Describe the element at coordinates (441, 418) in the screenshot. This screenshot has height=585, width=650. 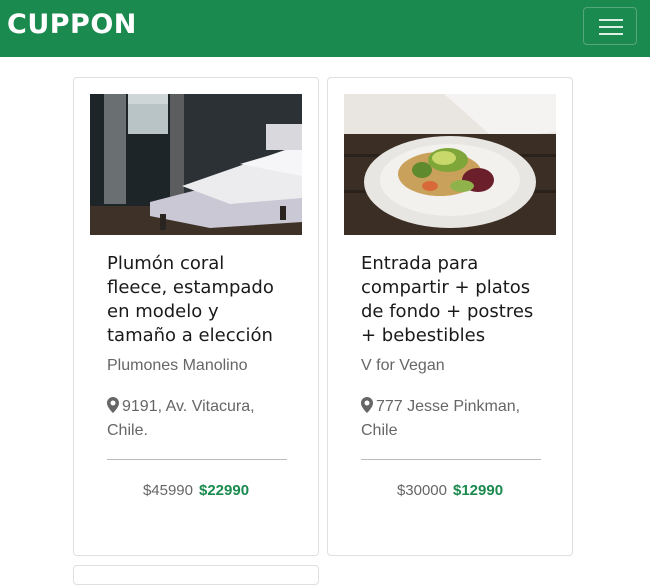
I see `deal-address-text: 777 Jesse Pinkman, Chile` at that location.